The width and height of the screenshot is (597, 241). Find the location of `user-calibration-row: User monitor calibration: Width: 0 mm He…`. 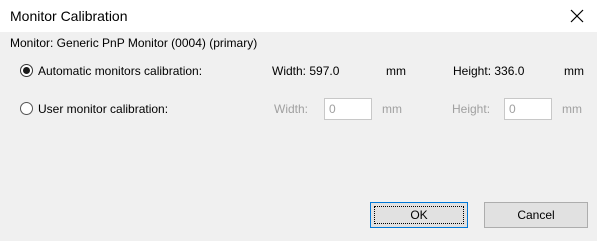

user-calibration-row: User monitor calibration: Width: 0 mm He… is located at coordinates (298, 110).